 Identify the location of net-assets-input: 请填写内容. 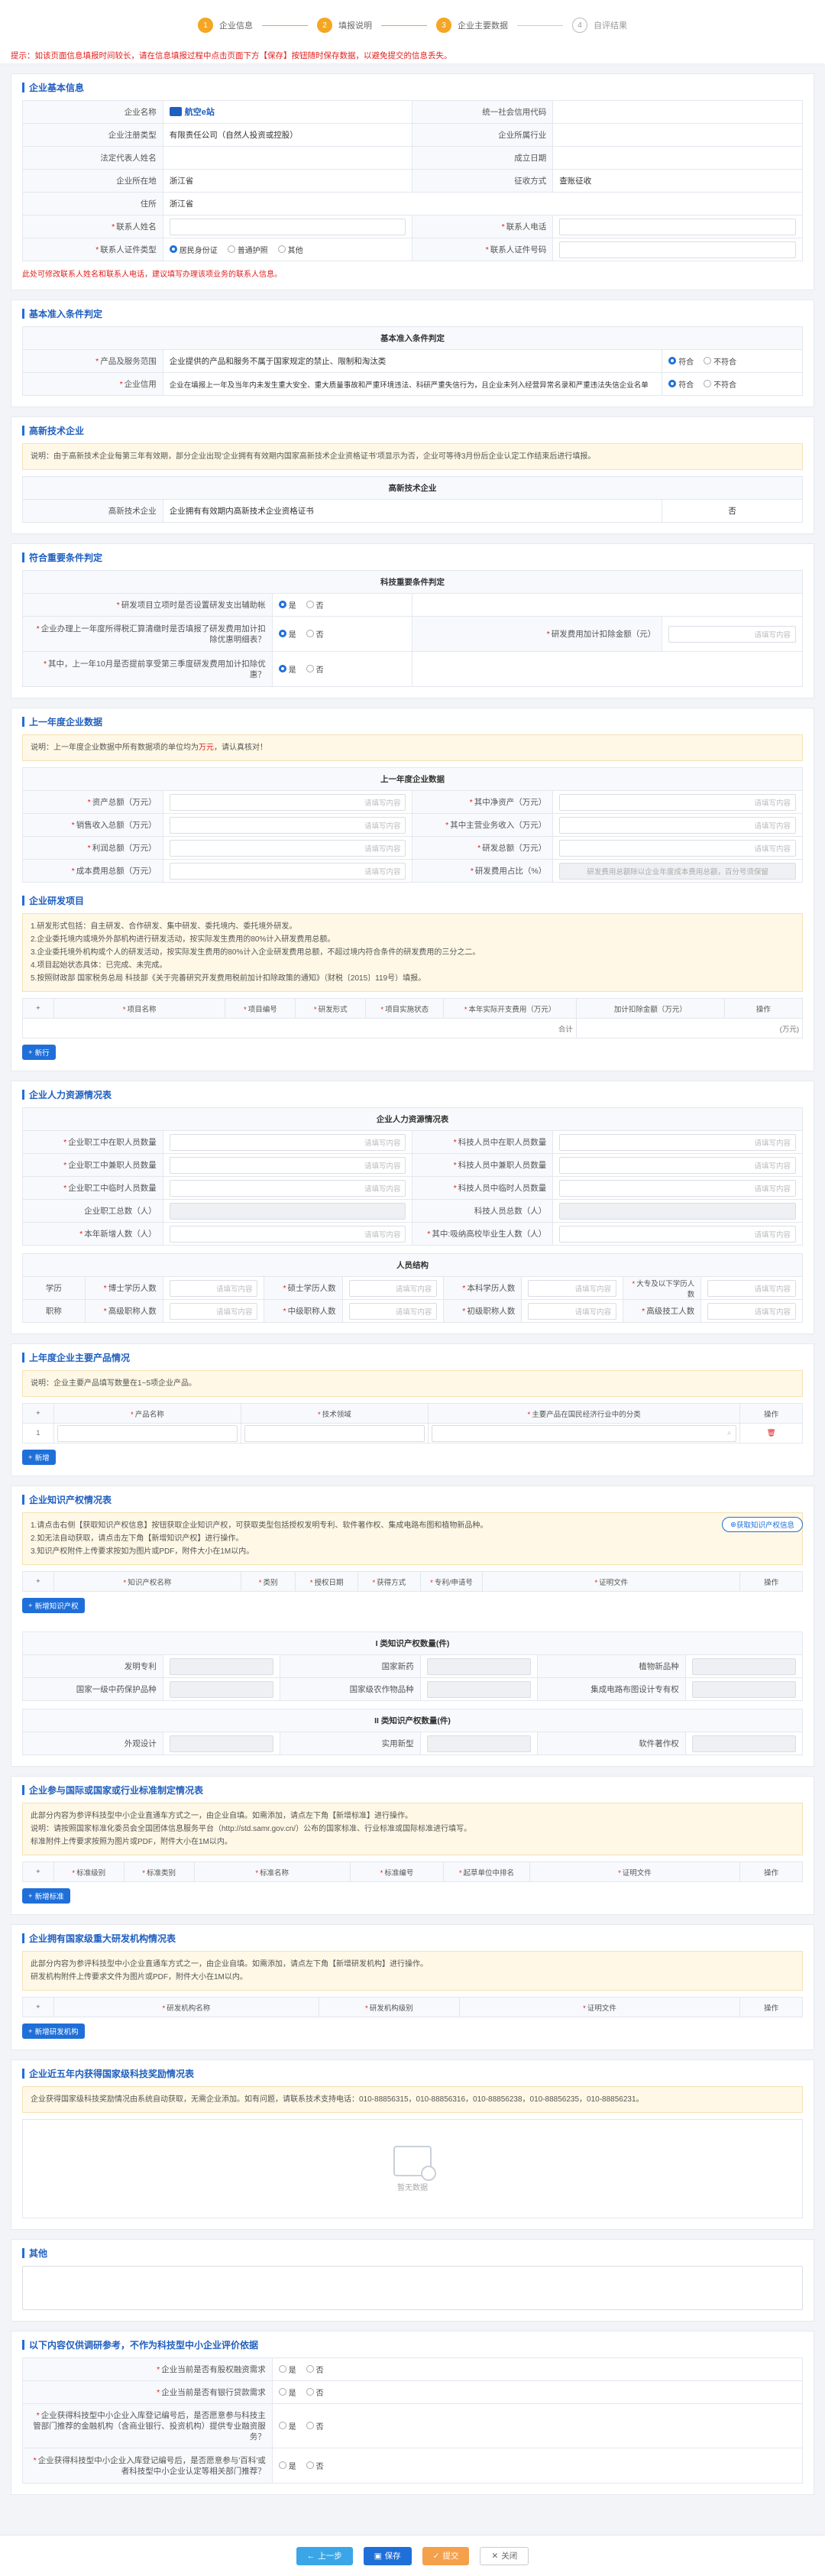
(677, 802).